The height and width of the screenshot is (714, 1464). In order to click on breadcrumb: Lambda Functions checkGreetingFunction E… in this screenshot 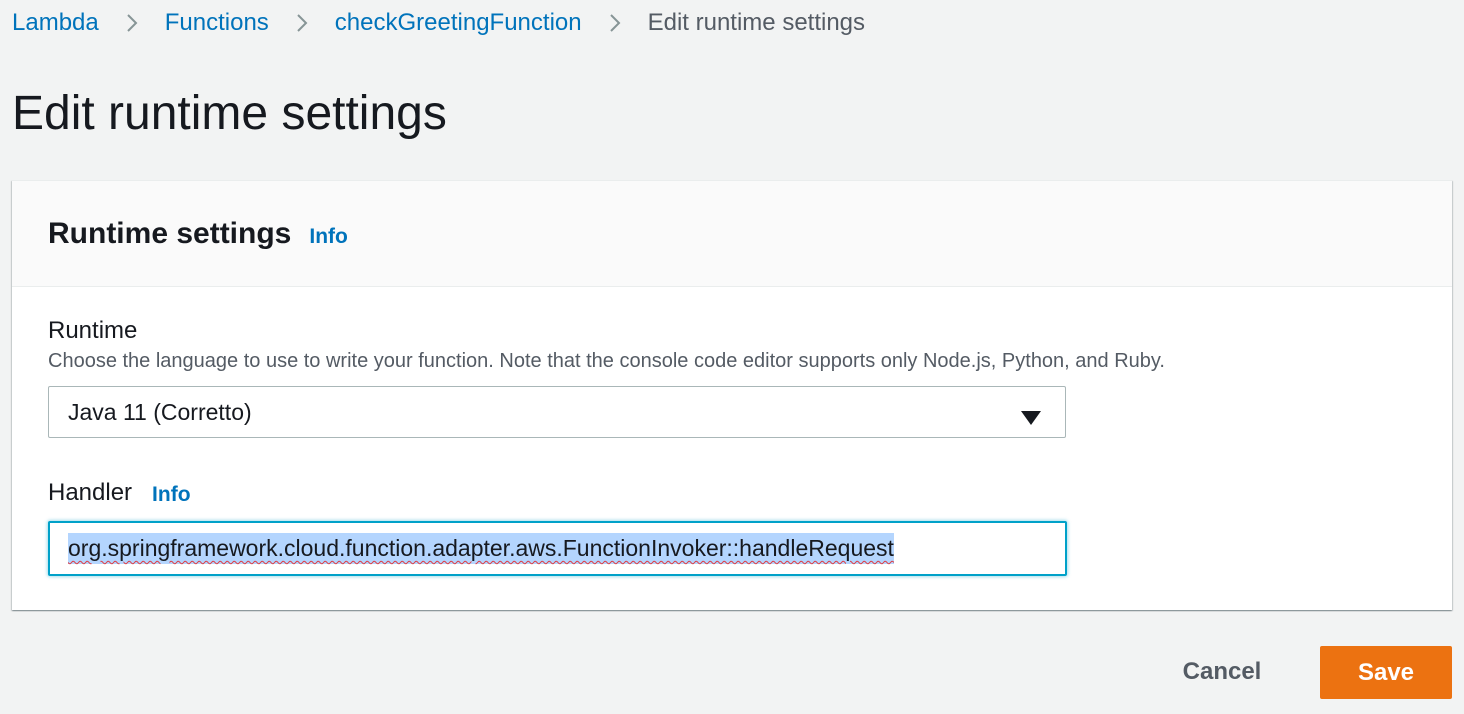, I will do `click(438, 23)`.